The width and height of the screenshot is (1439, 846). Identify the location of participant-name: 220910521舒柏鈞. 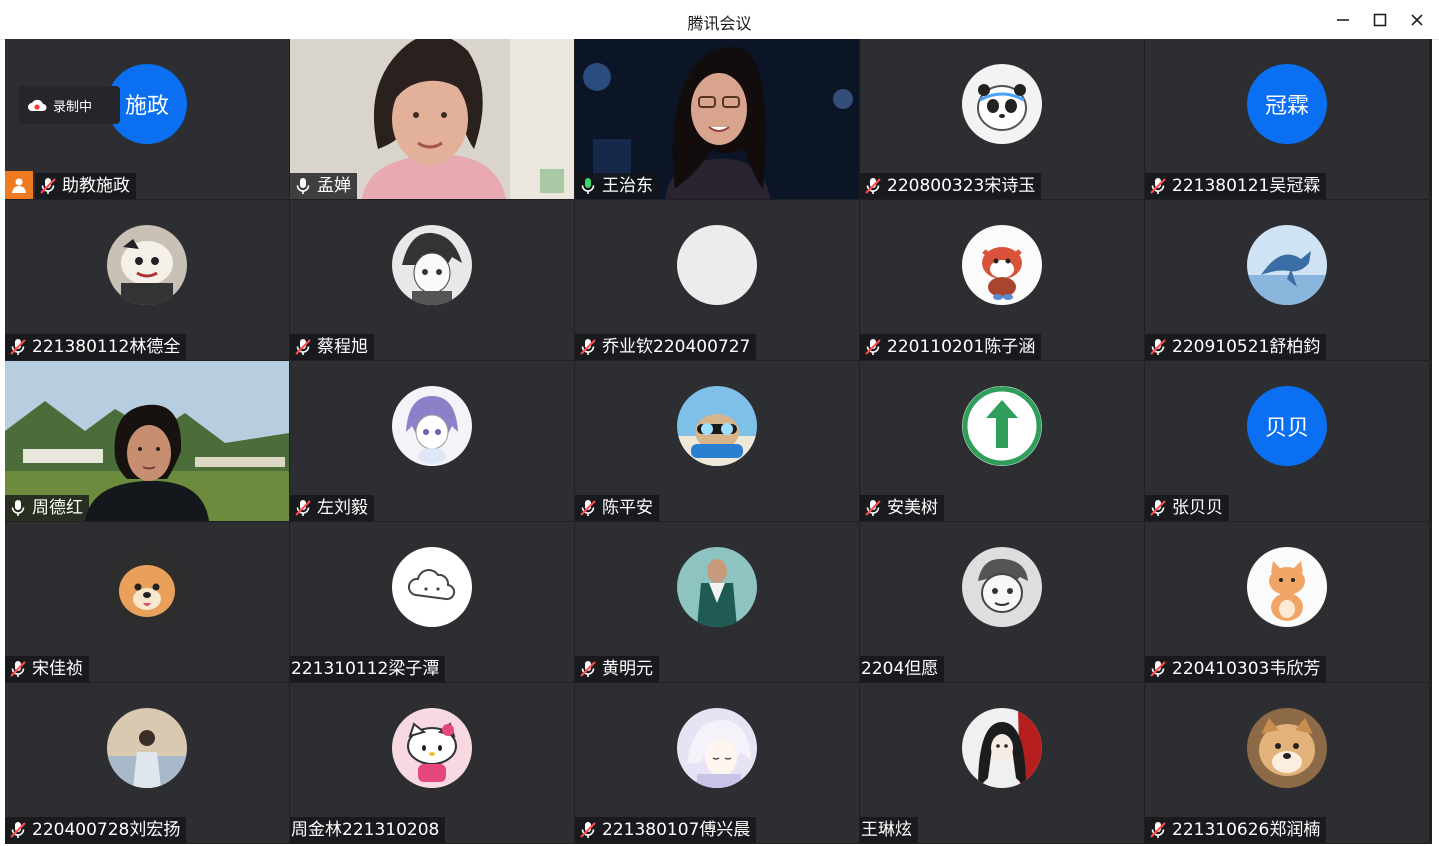
(1246, 347).